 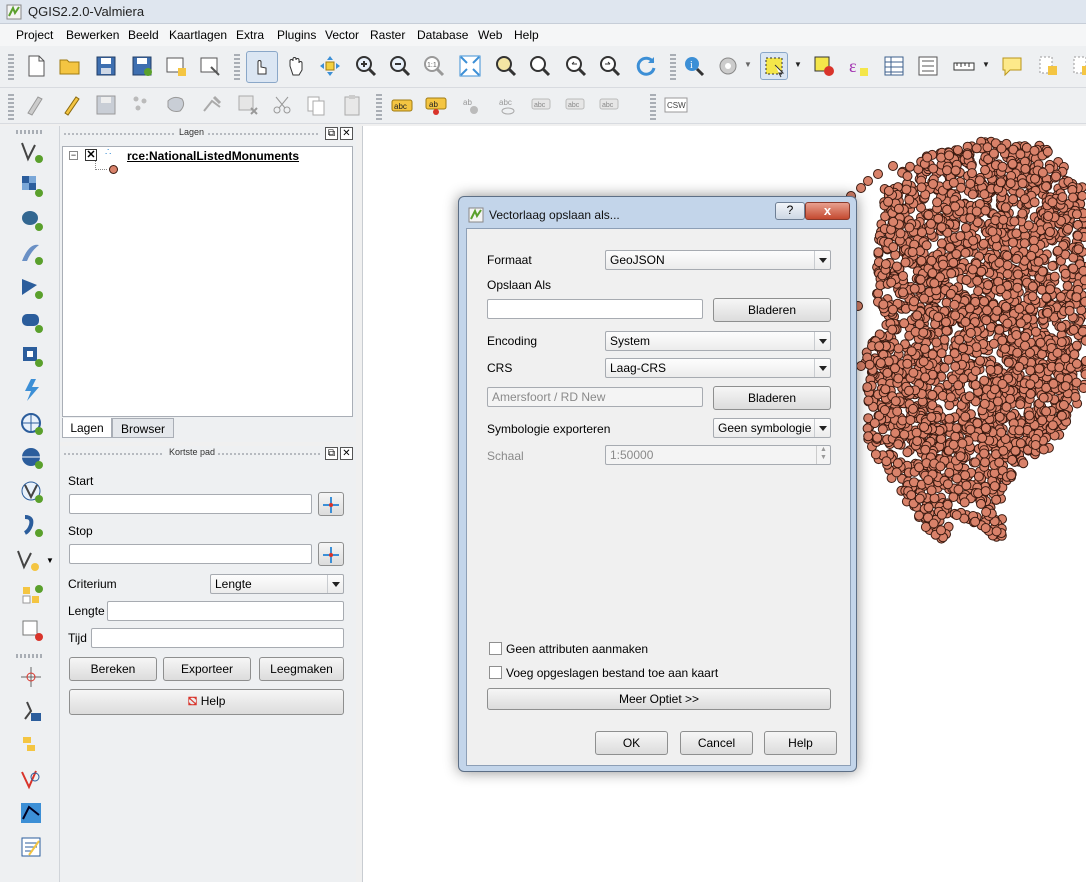 I want to click on new-print-composer-icon, so click(x=176, y=66).